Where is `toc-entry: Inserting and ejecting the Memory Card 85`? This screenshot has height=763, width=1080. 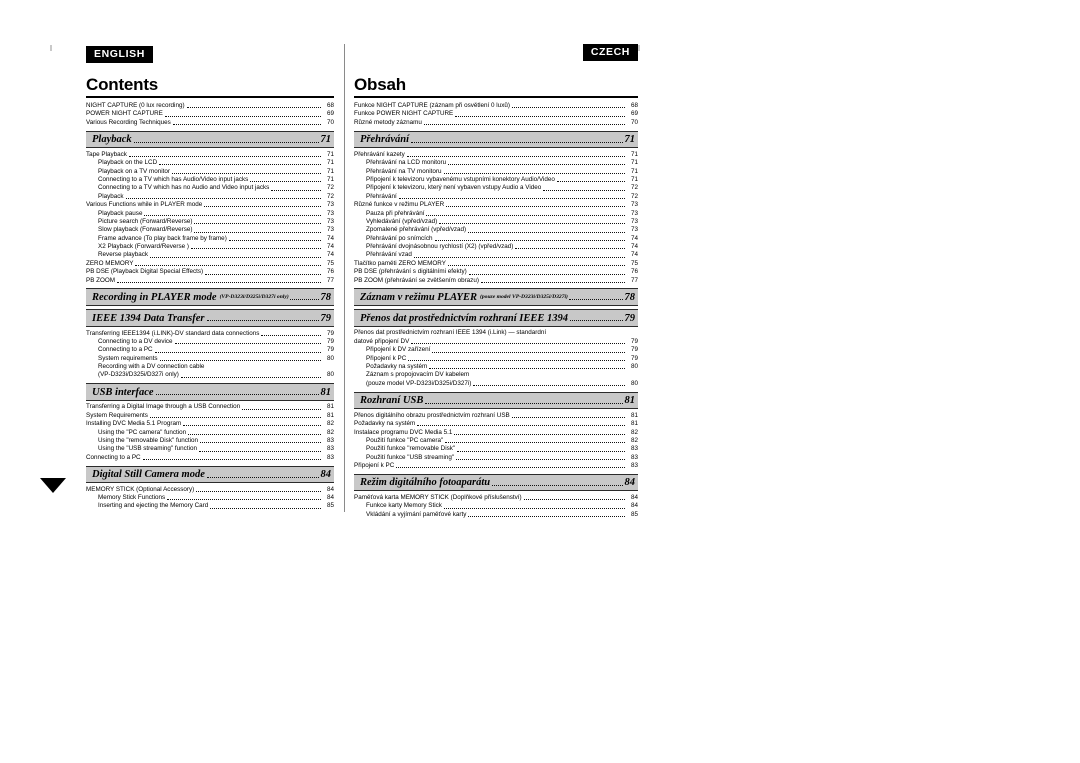 toc-entry: Inserting and ejecting the Memory Card 85 is located at coordinates (210, 506).